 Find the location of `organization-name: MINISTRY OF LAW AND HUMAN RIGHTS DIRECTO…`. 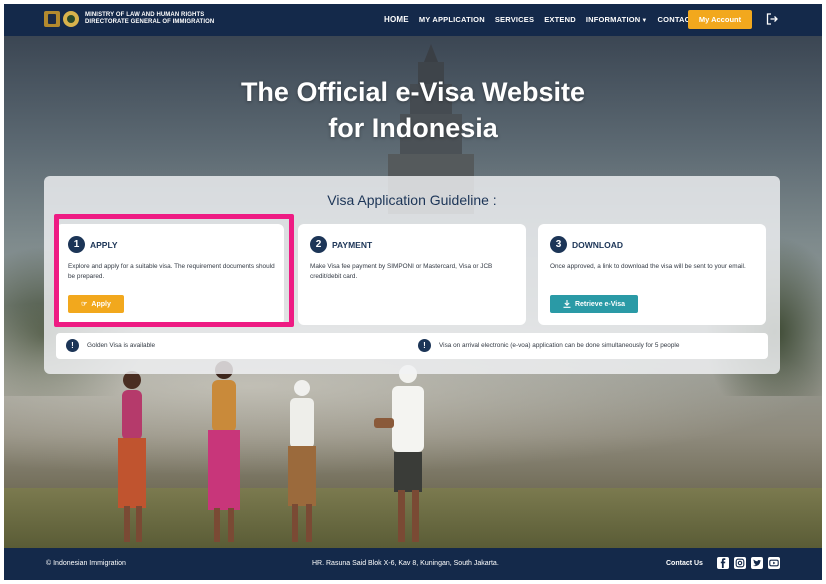

organization-name: MINISTRY OF LAW AND HUMAN RIGHTS DIRECTO… is located at coordinates (149, 19).